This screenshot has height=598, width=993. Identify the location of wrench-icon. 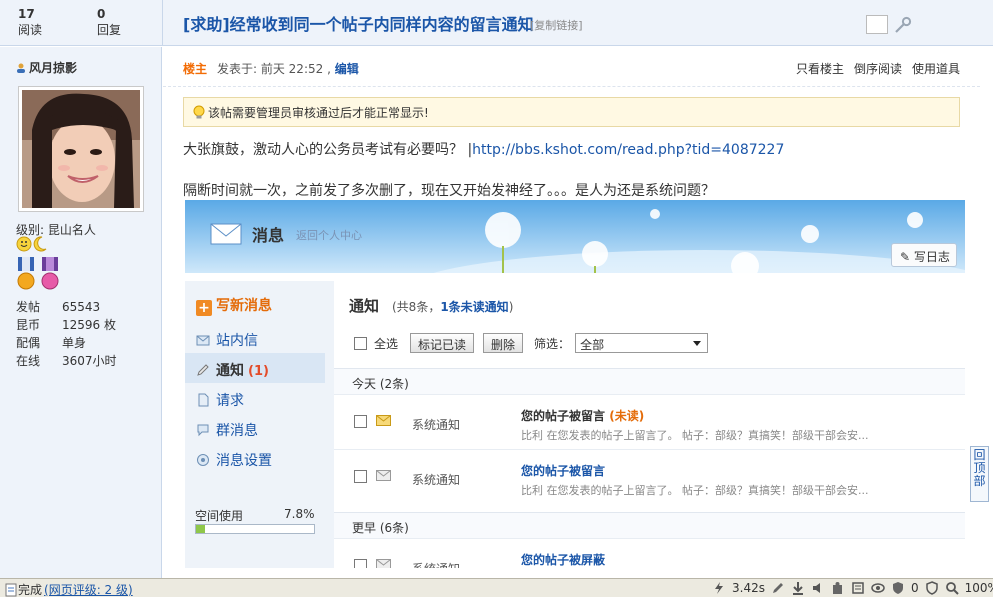
(903, 25).